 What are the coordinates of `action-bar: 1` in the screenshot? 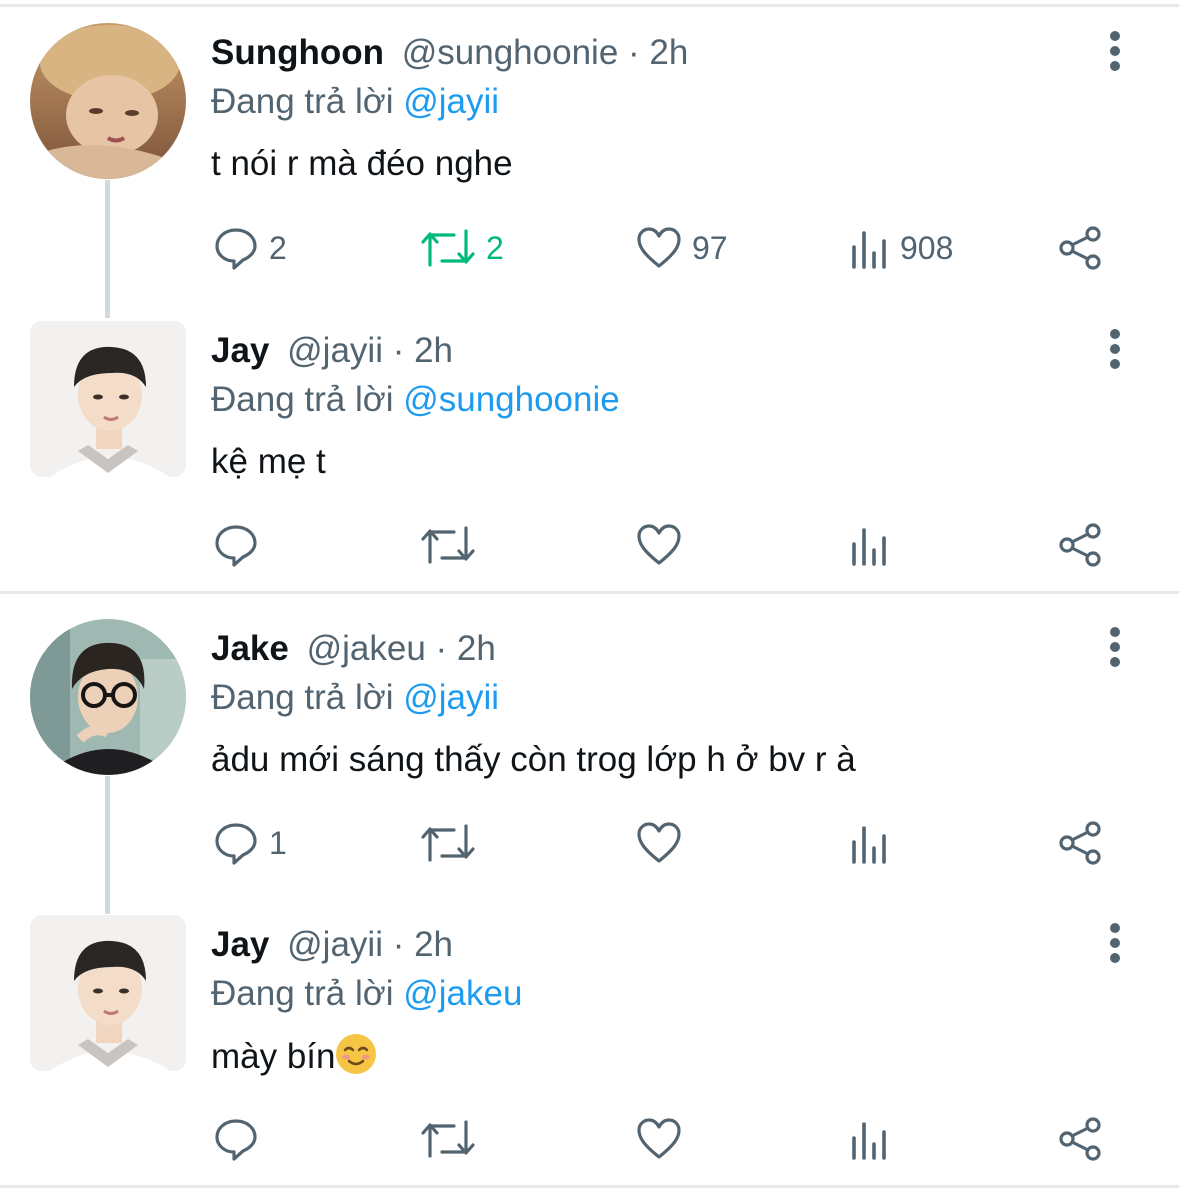 It's located at (589, 843).